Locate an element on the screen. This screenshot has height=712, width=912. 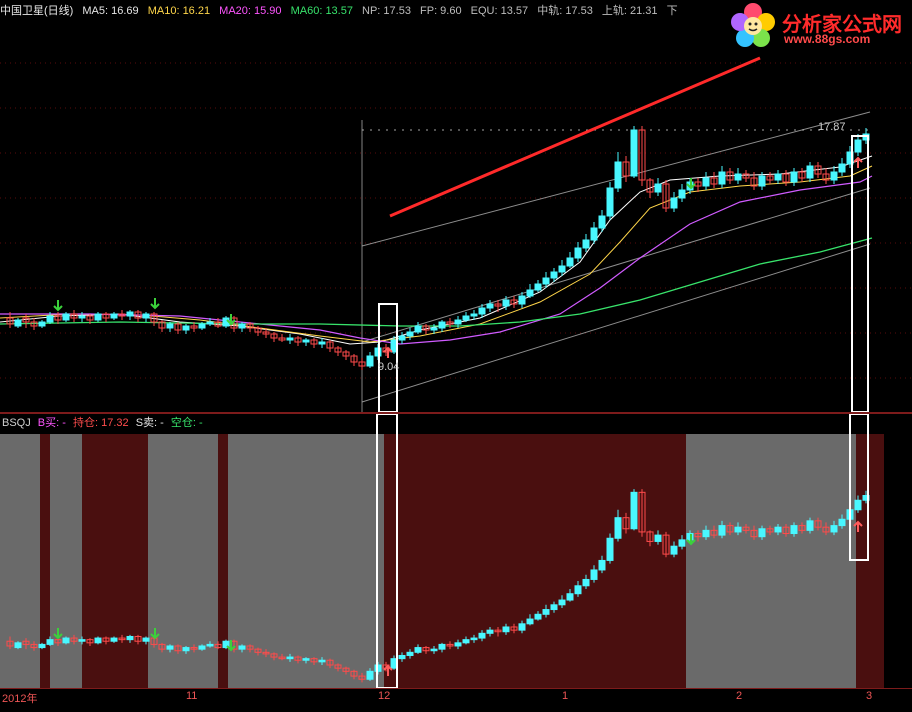
np-label: NP: 17.53 is located at coordinates (386, 11).